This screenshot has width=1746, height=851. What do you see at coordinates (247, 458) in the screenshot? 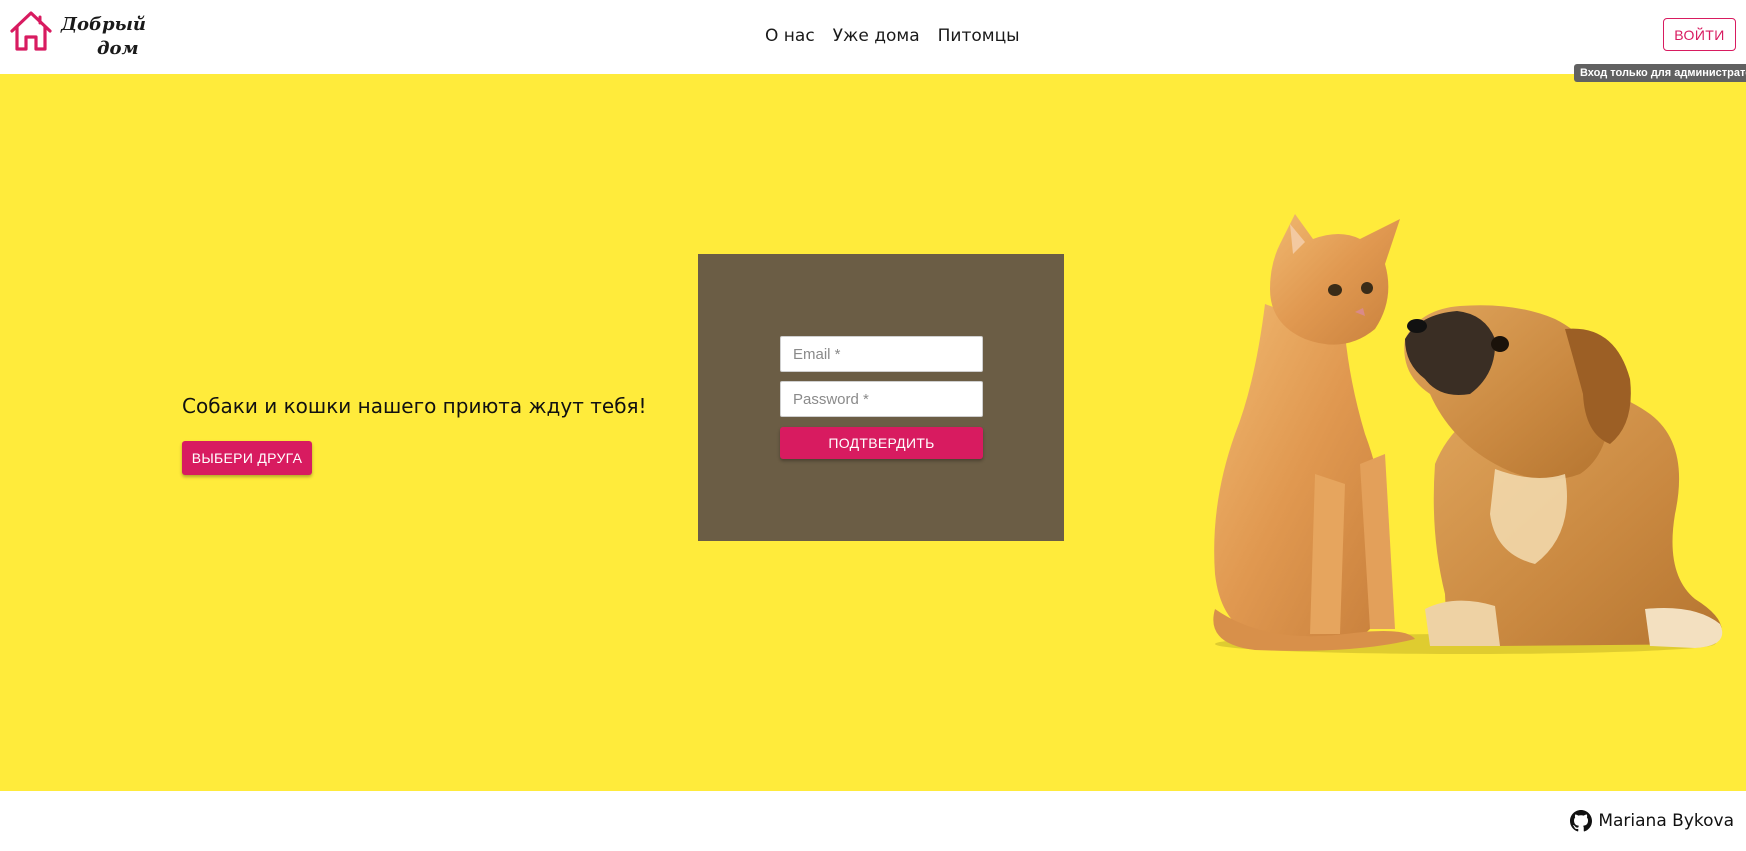
I see `choose-friend-button: ВЫБЕРИ ДРУГА` at bounding box center [247, 458].